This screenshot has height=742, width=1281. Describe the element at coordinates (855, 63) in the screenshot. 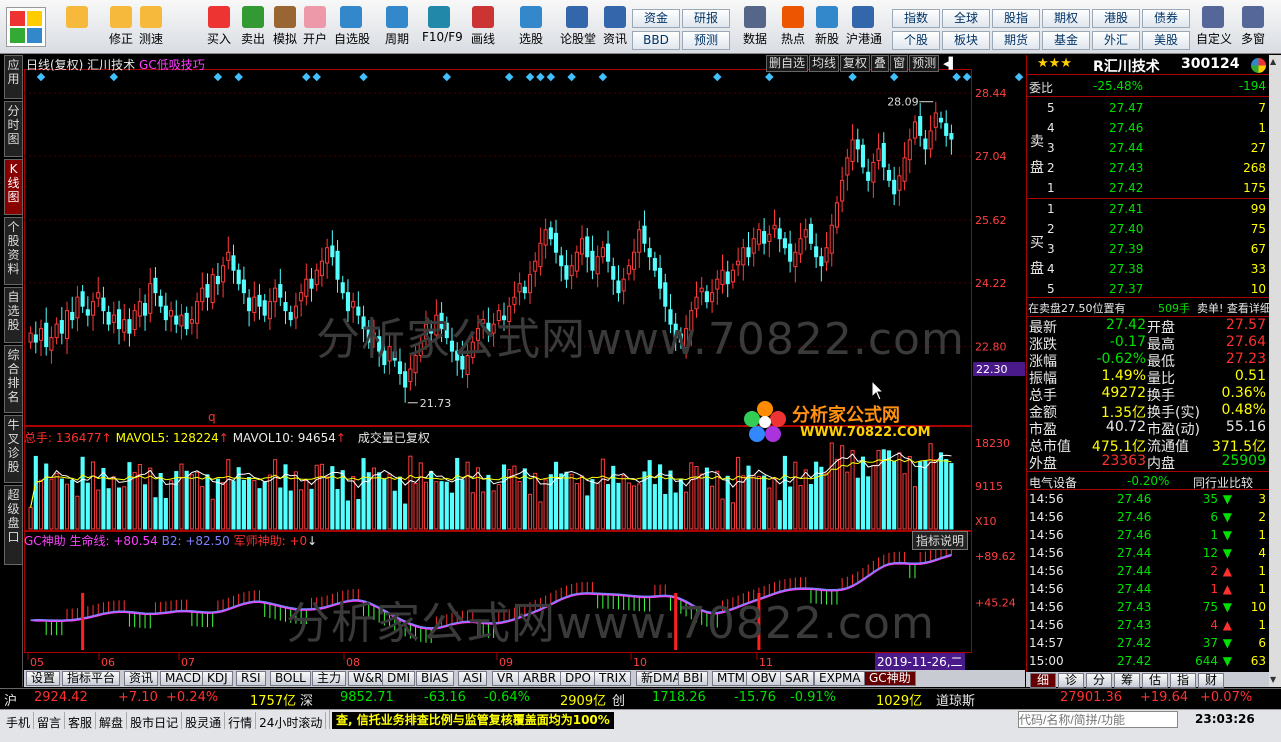

I see `chart-header-button-2: 复权` at that location.